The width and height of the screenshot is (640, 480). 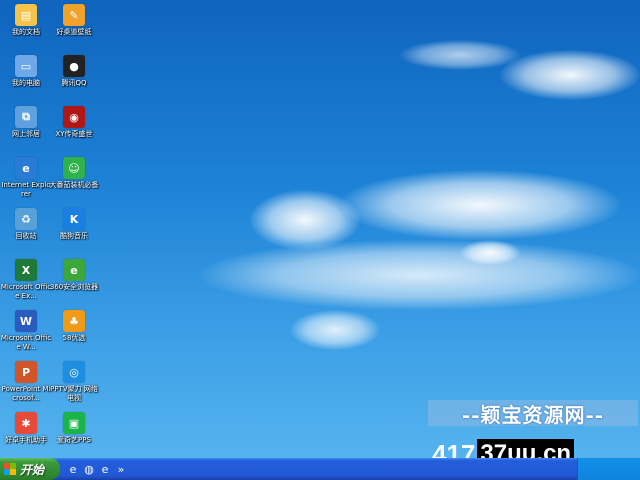 I want to click on desktop-icon: K 酷狗音乐, so click(x=74, y=224).